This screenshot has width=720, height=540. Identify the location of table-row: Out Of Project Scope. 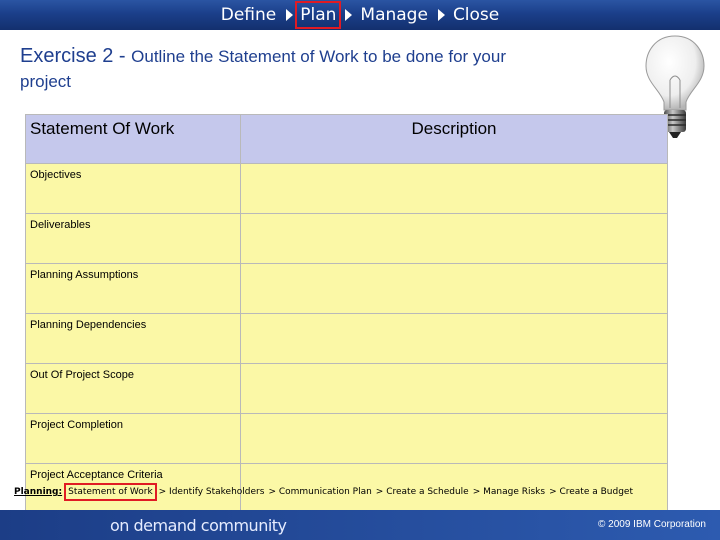
(346, 388).